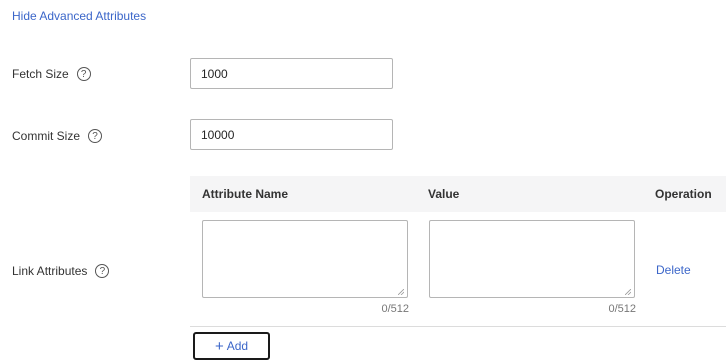  Describe the element at coordinates (237, 346) in the screenshot. I see `add-attribute-label: Add` at that location.